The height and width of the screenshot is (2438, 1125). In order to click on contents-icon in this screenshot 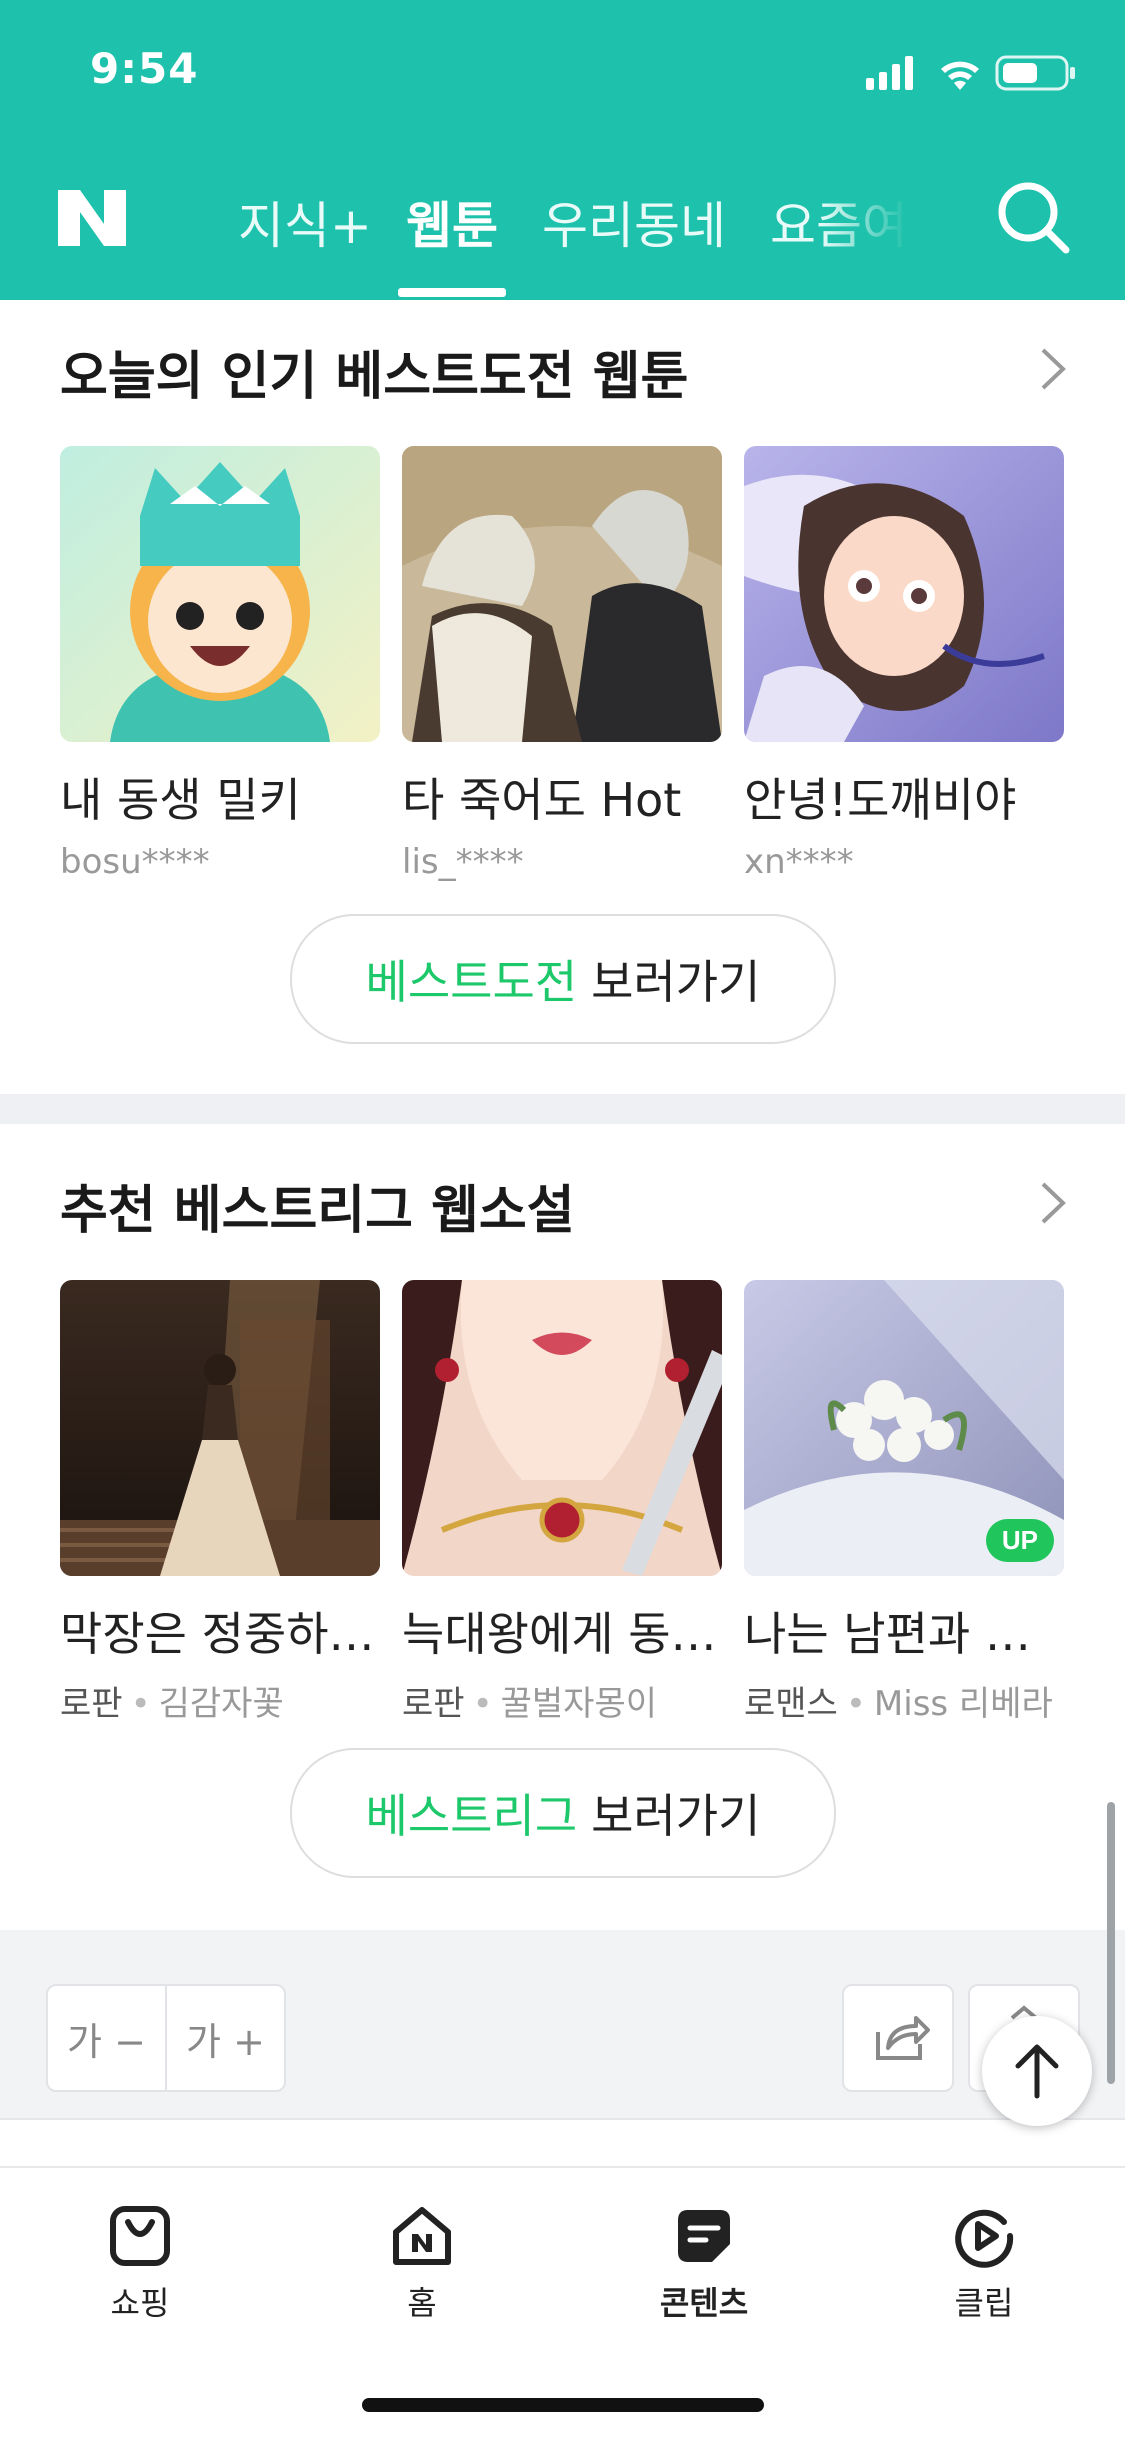, I will do `click(704, 2236)`.